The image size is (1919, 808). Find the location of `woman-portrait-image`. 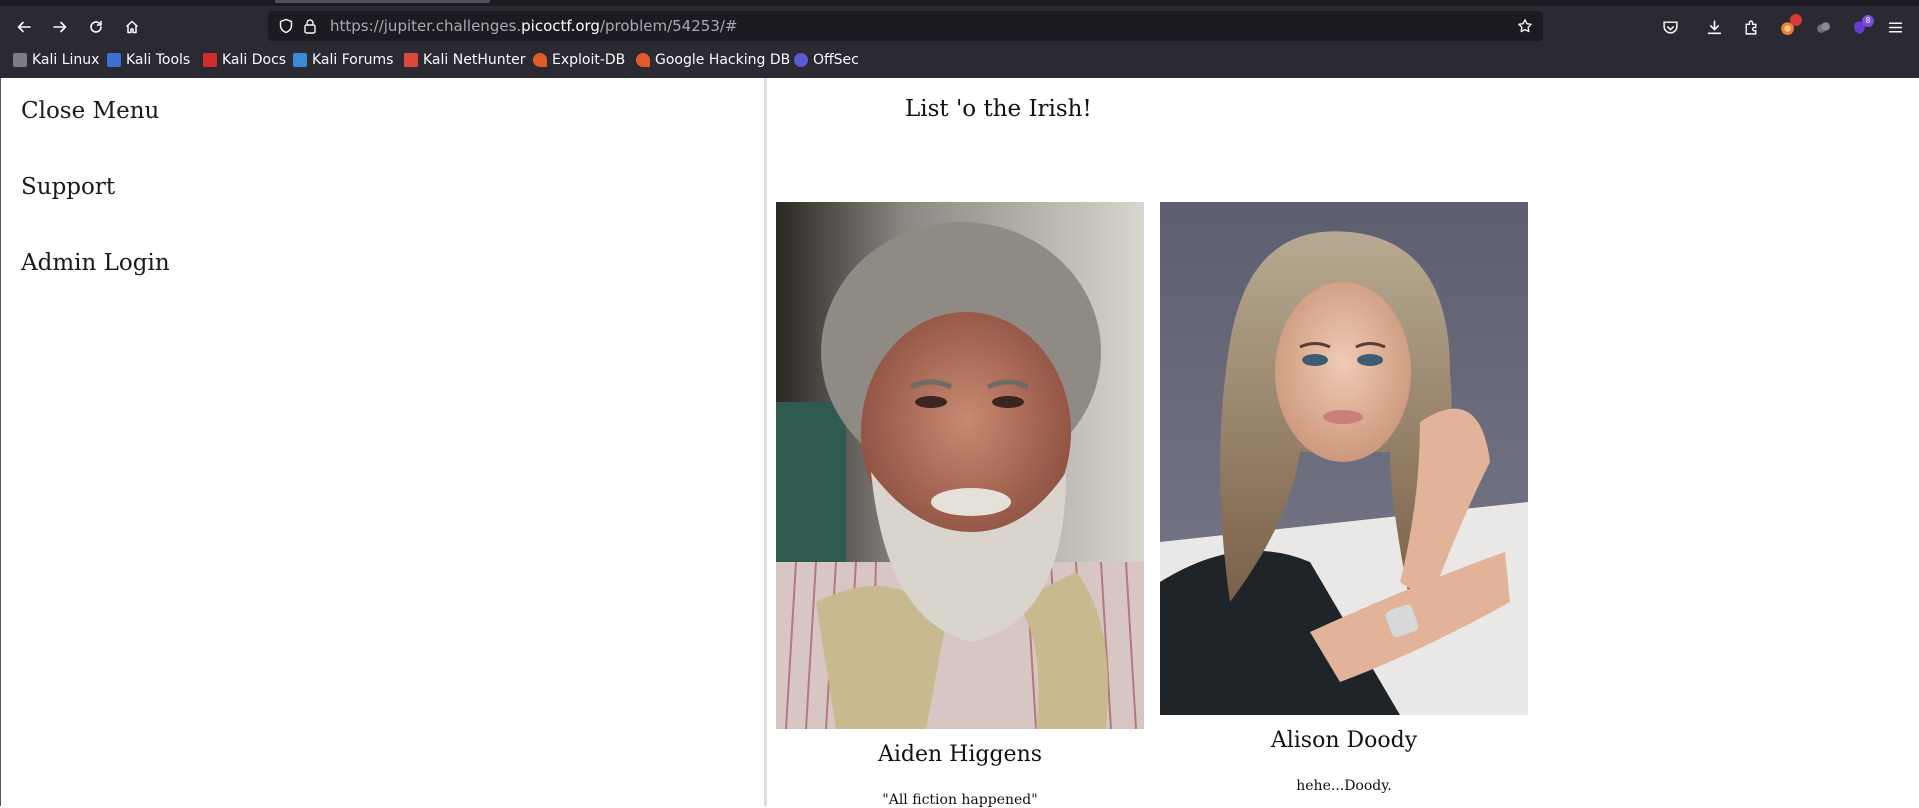

woman-portrait-image is located at coordinates (1344, 458).